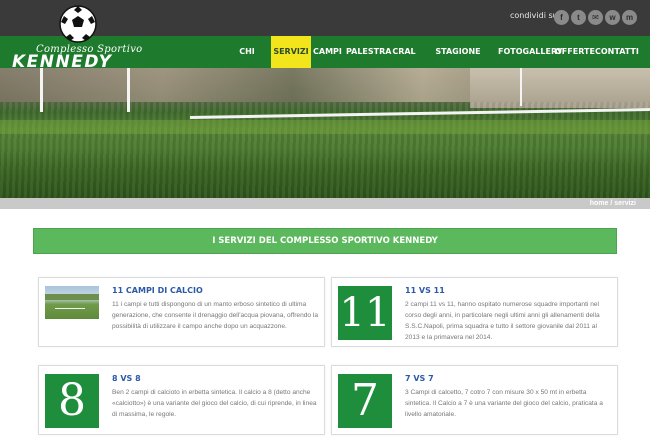 Image resolution: width=650 pixels, height=440 pixels. I want to click on nav-fotogallery: FOTOGALLERY, so click(530, 52).